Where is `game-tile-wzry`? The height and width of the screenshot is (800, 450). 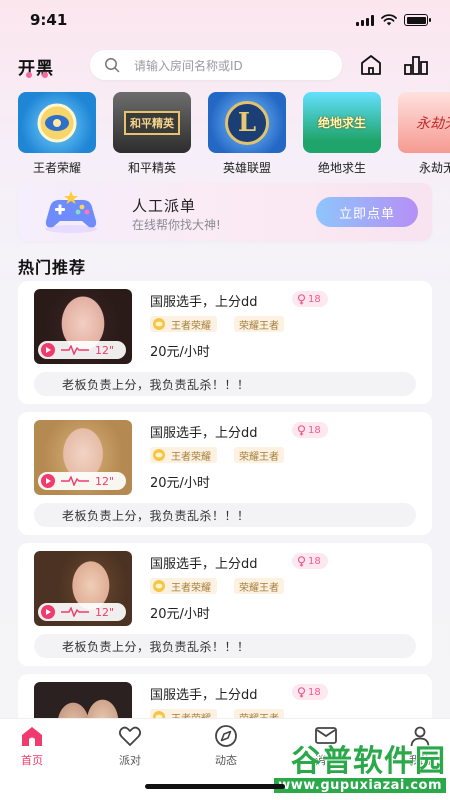
game-tile-wzry is located at coordinates (57, 122).